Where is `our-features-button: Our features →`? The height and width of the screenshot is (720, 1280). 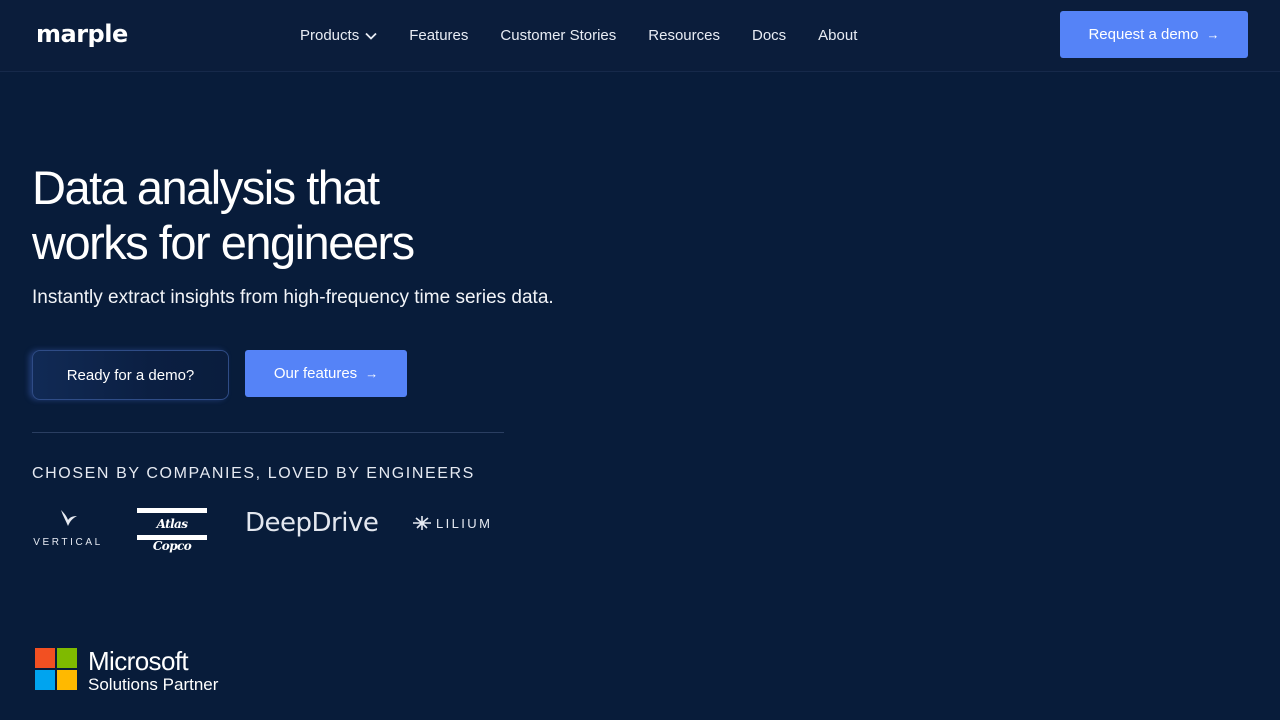
our-features-button: Our features → is located at coordinates (326, 373).